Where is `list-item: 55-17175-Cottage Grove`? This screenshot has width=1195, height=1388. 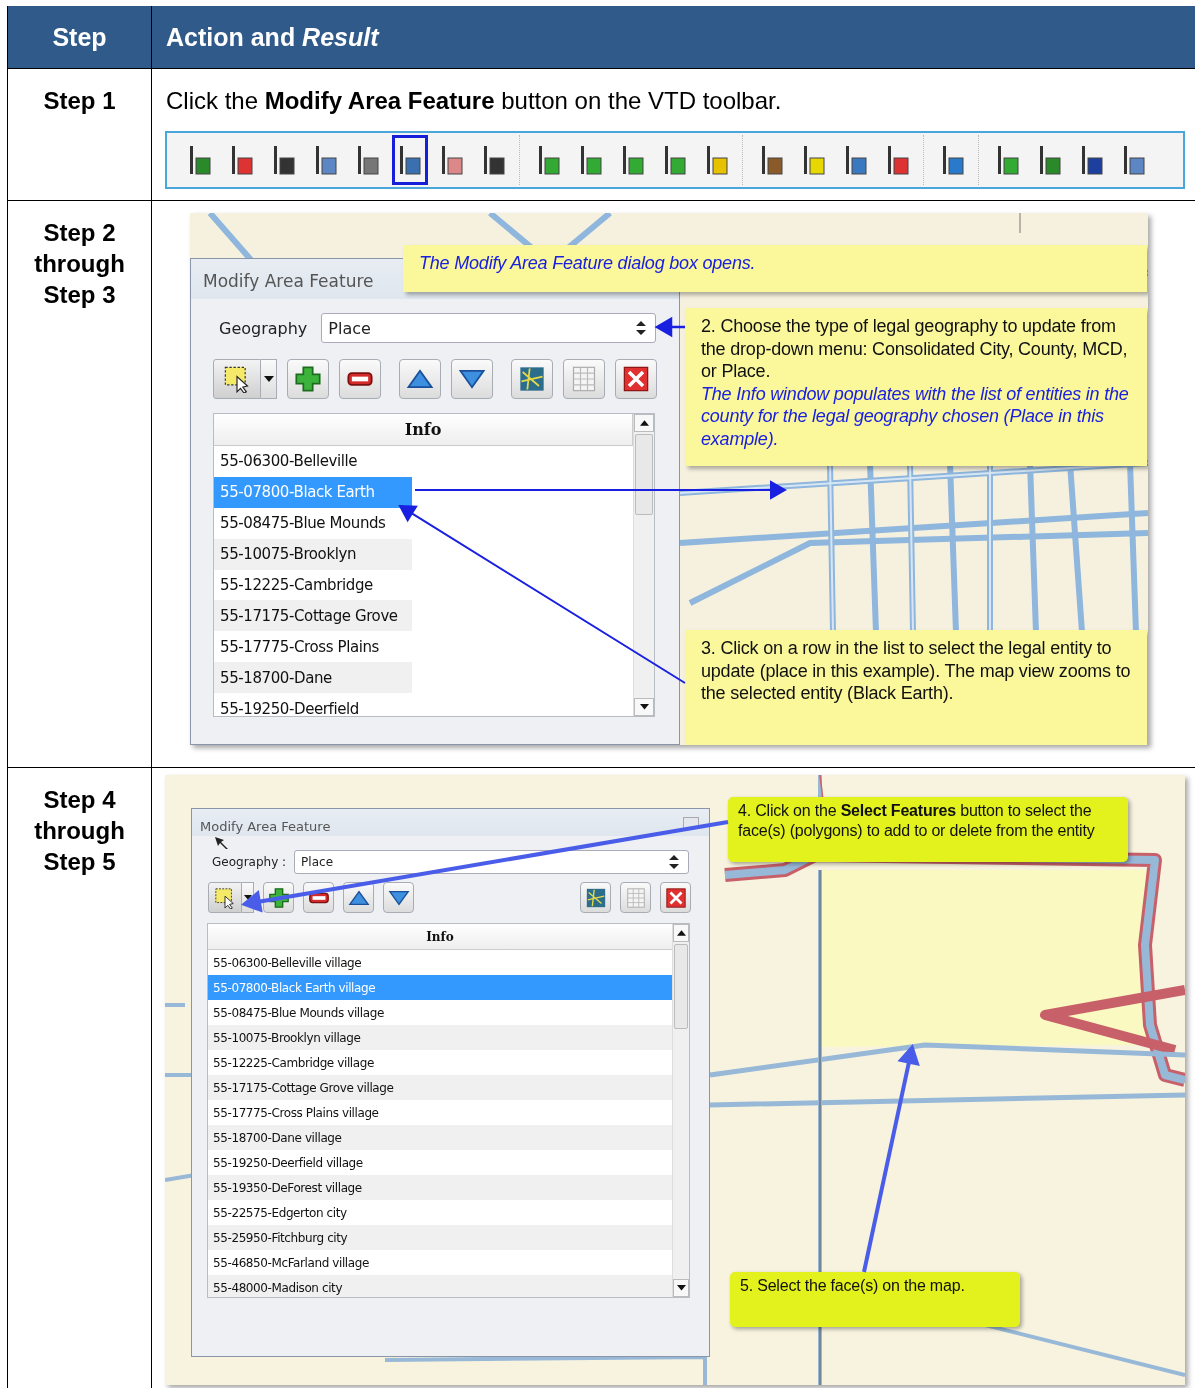
list-item: 55-17175-Cottage Grove is located at coordinates (313, 616).